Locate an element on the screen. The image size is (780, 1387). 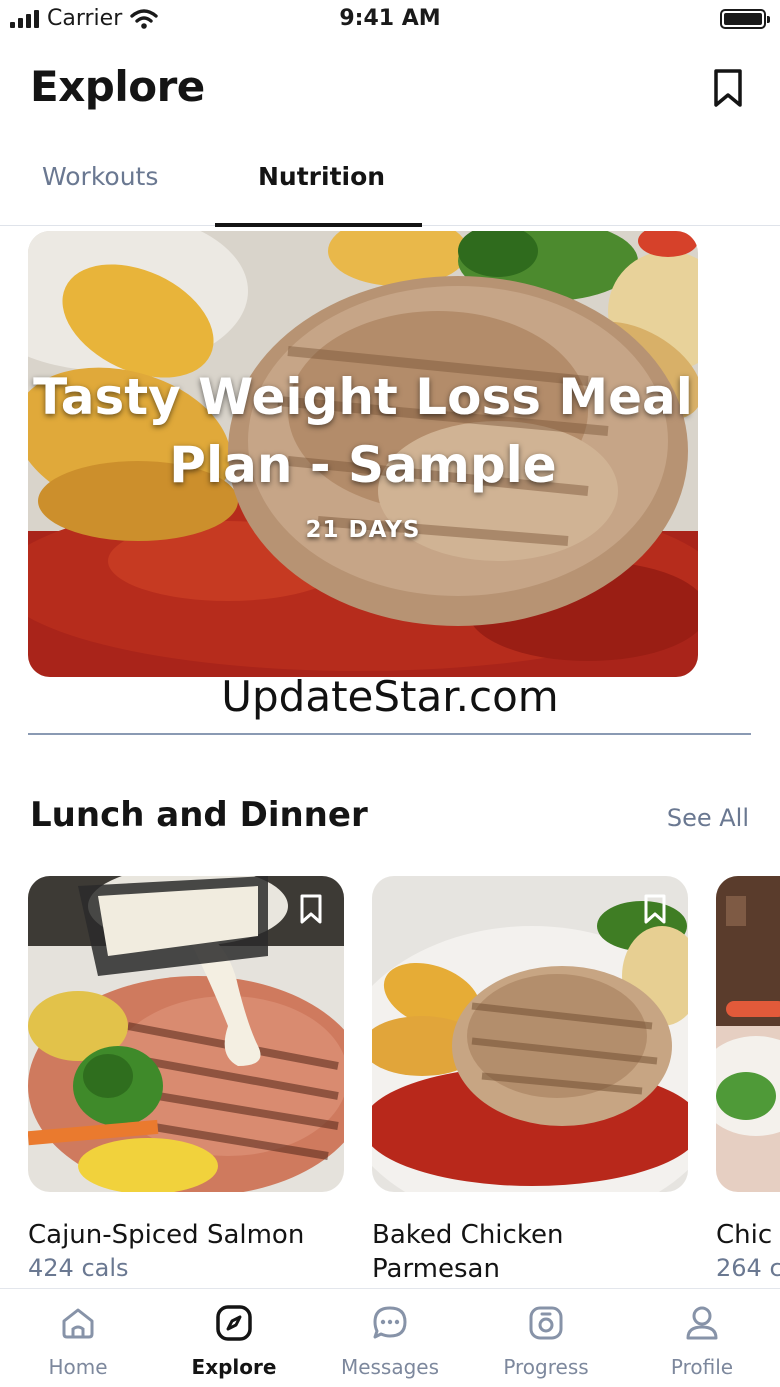
tab-bar: Workouts Nutrition is located at coordinates (390, 183).